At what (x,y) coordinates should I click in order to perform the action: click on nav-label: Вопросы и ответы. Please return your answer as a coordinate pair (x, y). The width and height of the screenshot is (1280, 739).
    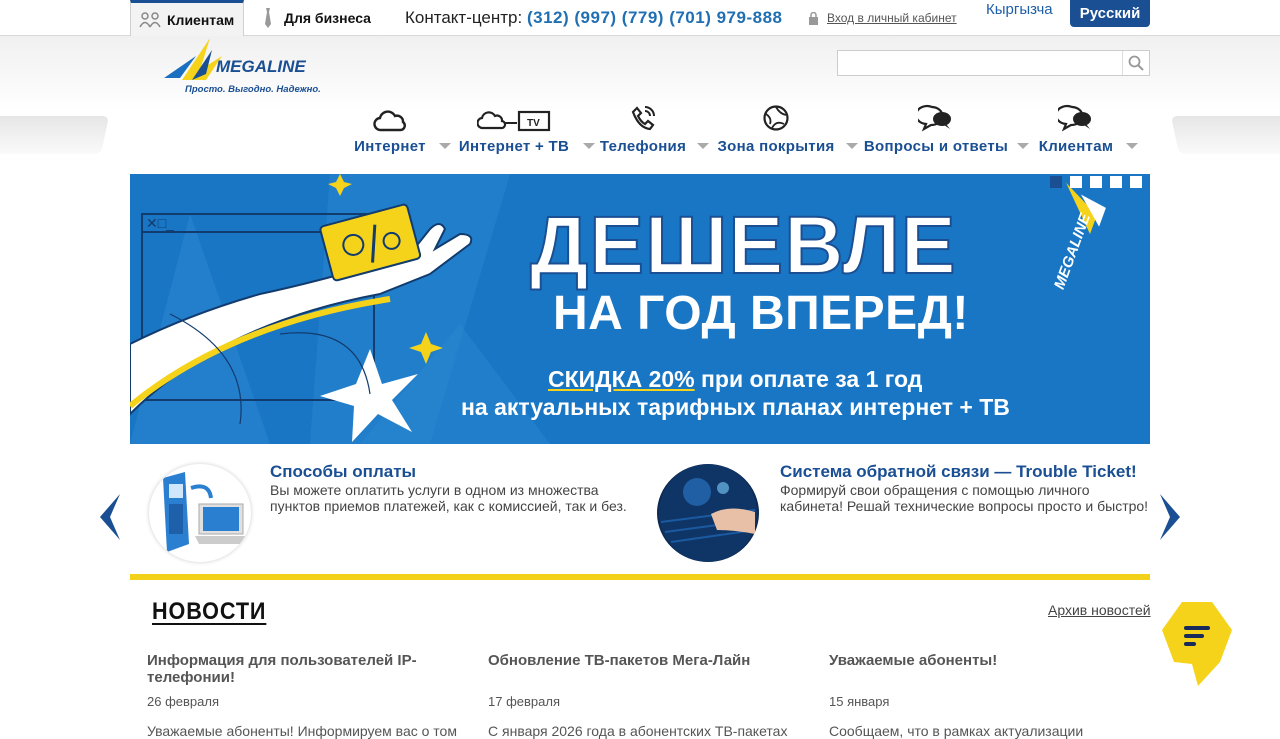
    Looking at the image, I should click on (936, 146).